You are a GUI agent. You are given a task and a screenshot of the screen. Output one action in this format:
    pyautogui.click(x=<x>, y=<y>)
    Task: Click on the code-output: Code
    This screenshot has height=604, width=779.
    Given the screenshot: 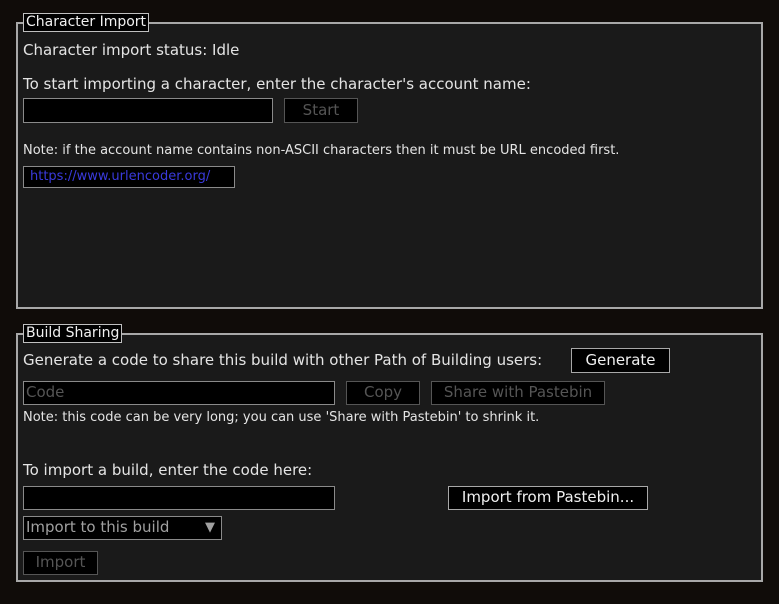 What is the action you would take?
    pyautogui.click(x=179, y=393)
    